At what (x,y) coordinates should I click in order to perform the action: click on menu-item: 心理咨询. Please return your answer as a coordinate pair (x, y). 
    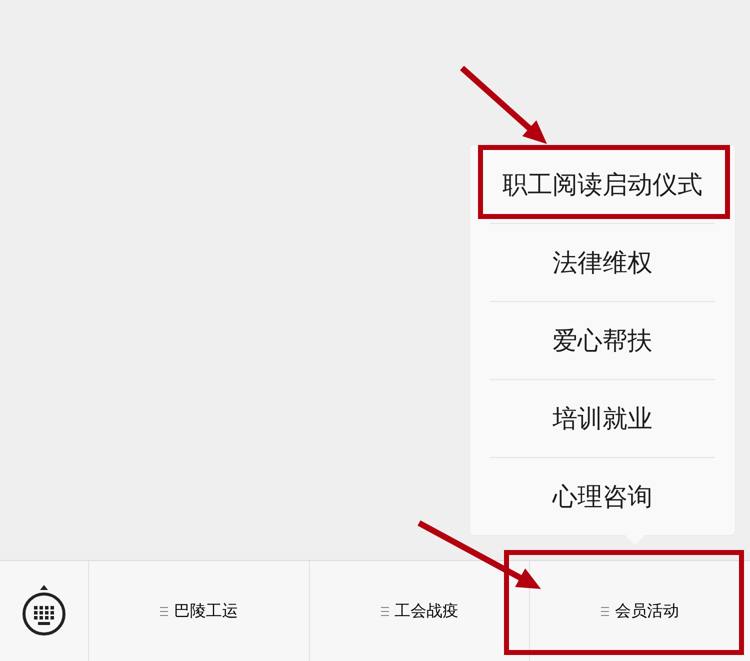
    Looking at the image, I should click on (602, 496).